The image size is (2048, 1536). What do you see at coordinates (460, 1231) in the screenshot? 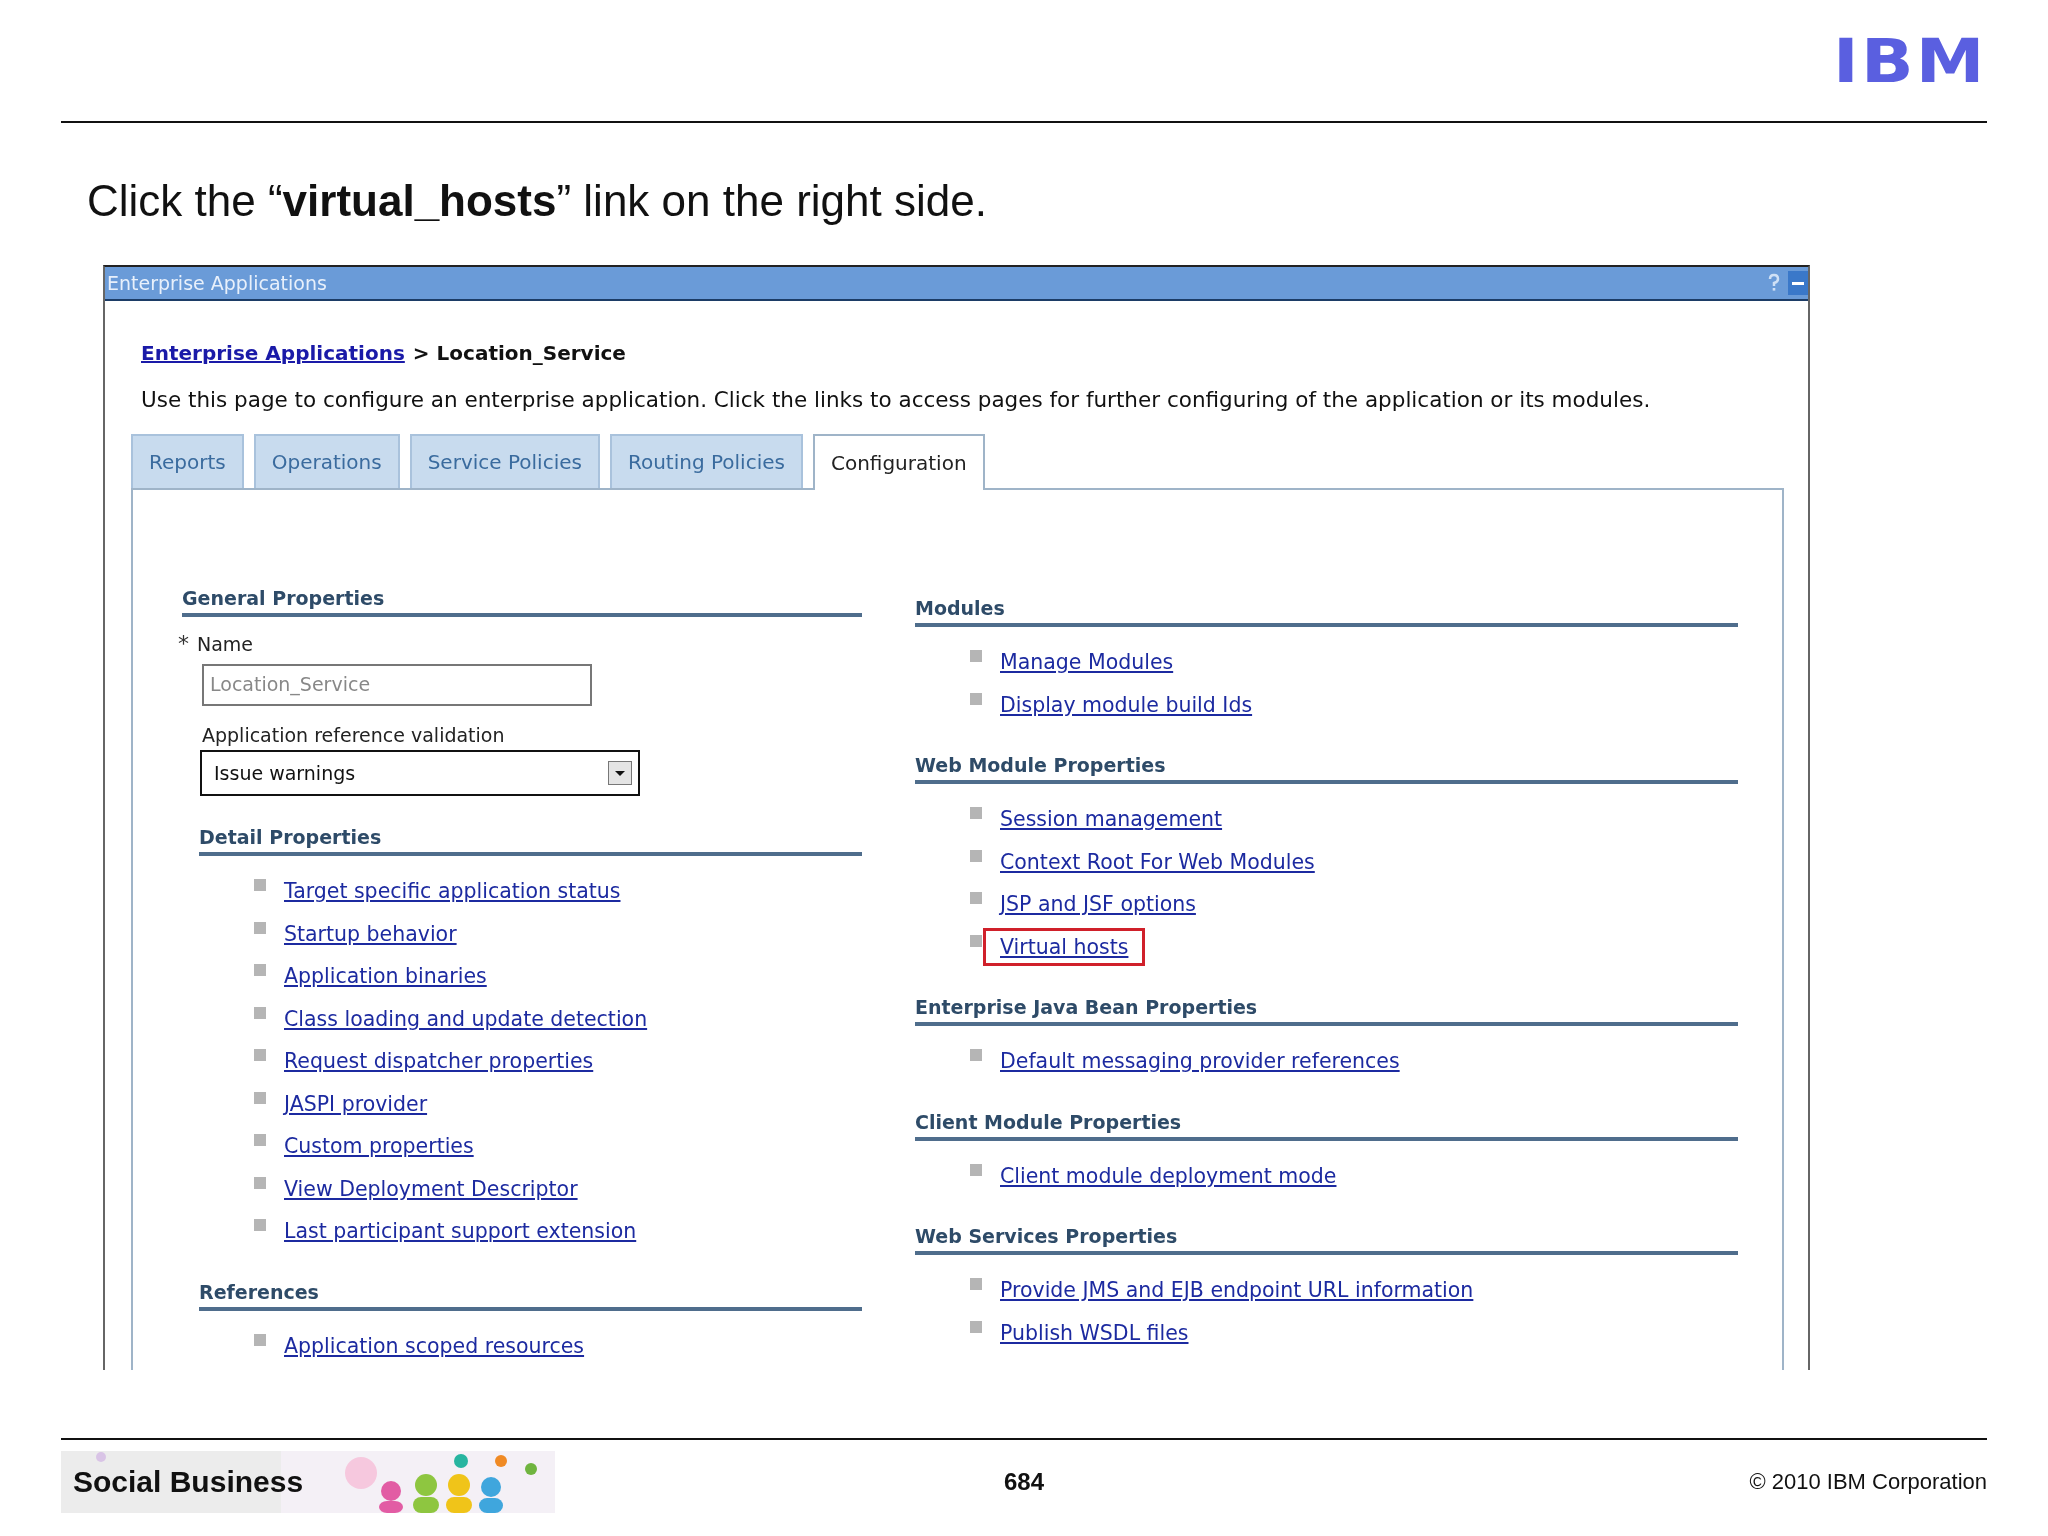
I see `link: Last participant support extension` at bounding box center [460, 1231].